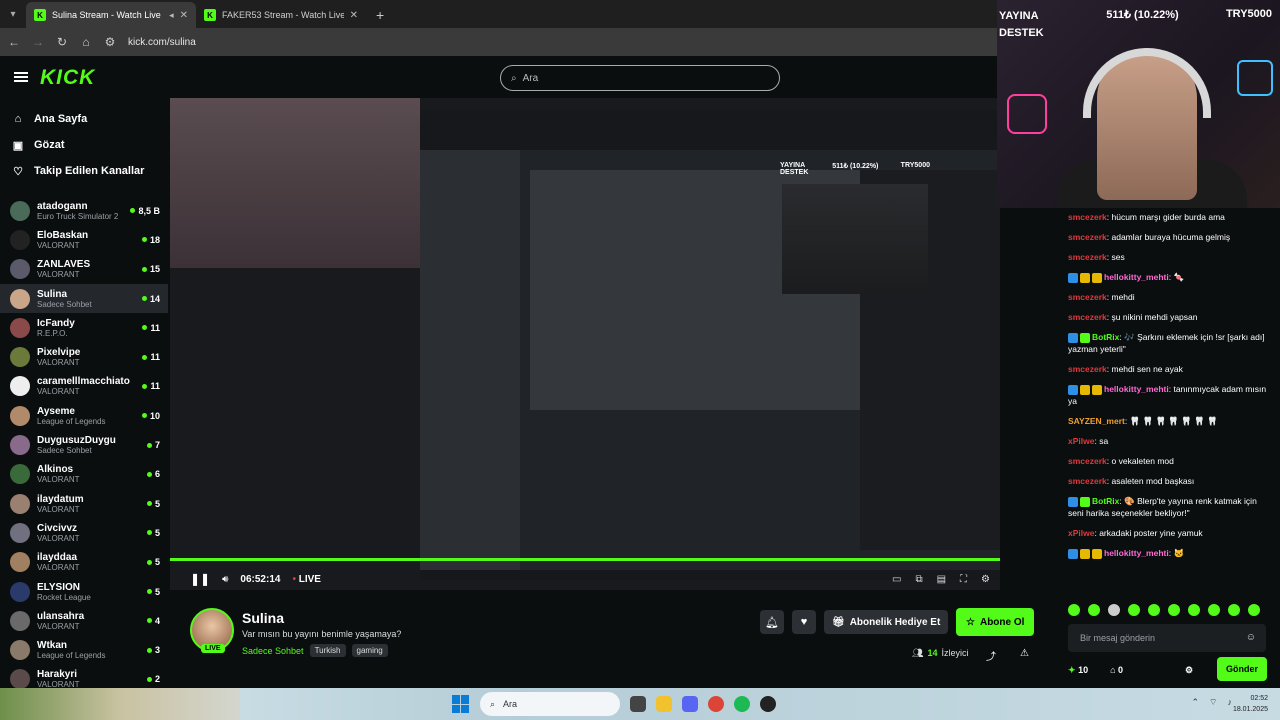 The height and width of the screenshot is (720, 1280). Describe the element at coordinates (84, 415) in the screenshot. I see `sidebar-channel: Ayseme League of Legends 10` at that location.